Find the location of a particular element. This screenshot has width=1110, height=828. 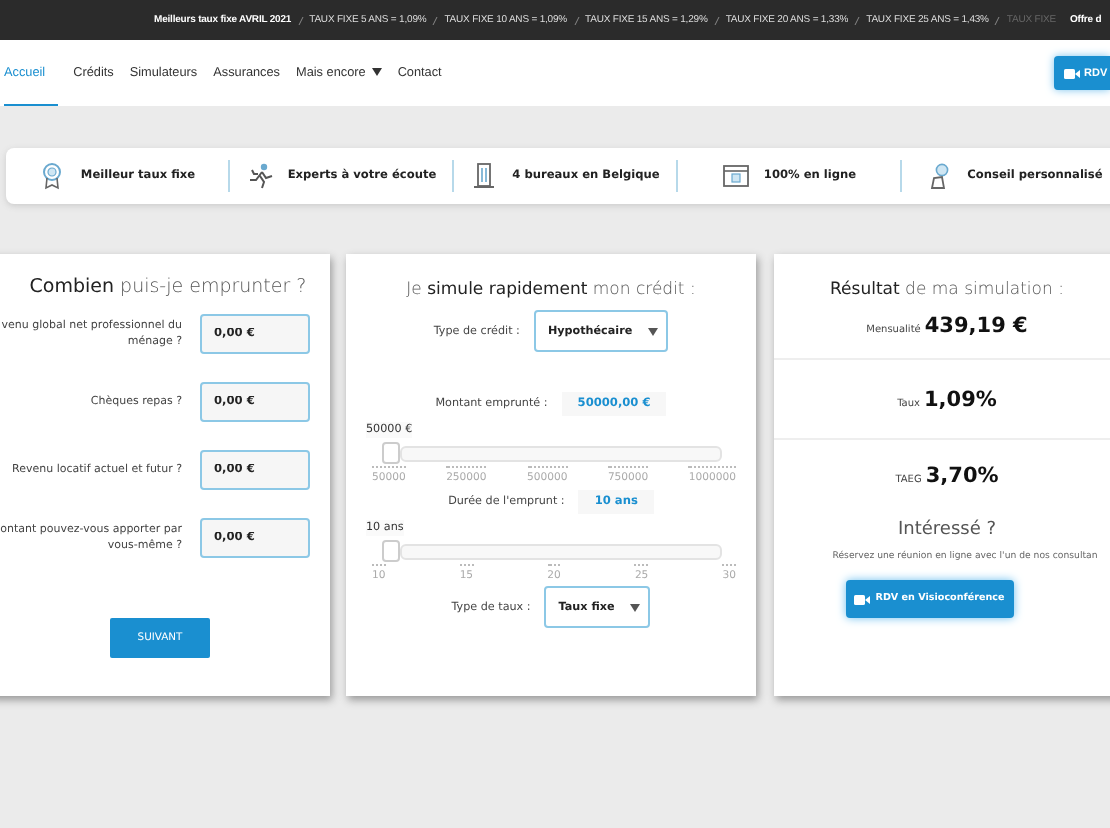

result-value: 1,09% is located at coordinates (960, 400).